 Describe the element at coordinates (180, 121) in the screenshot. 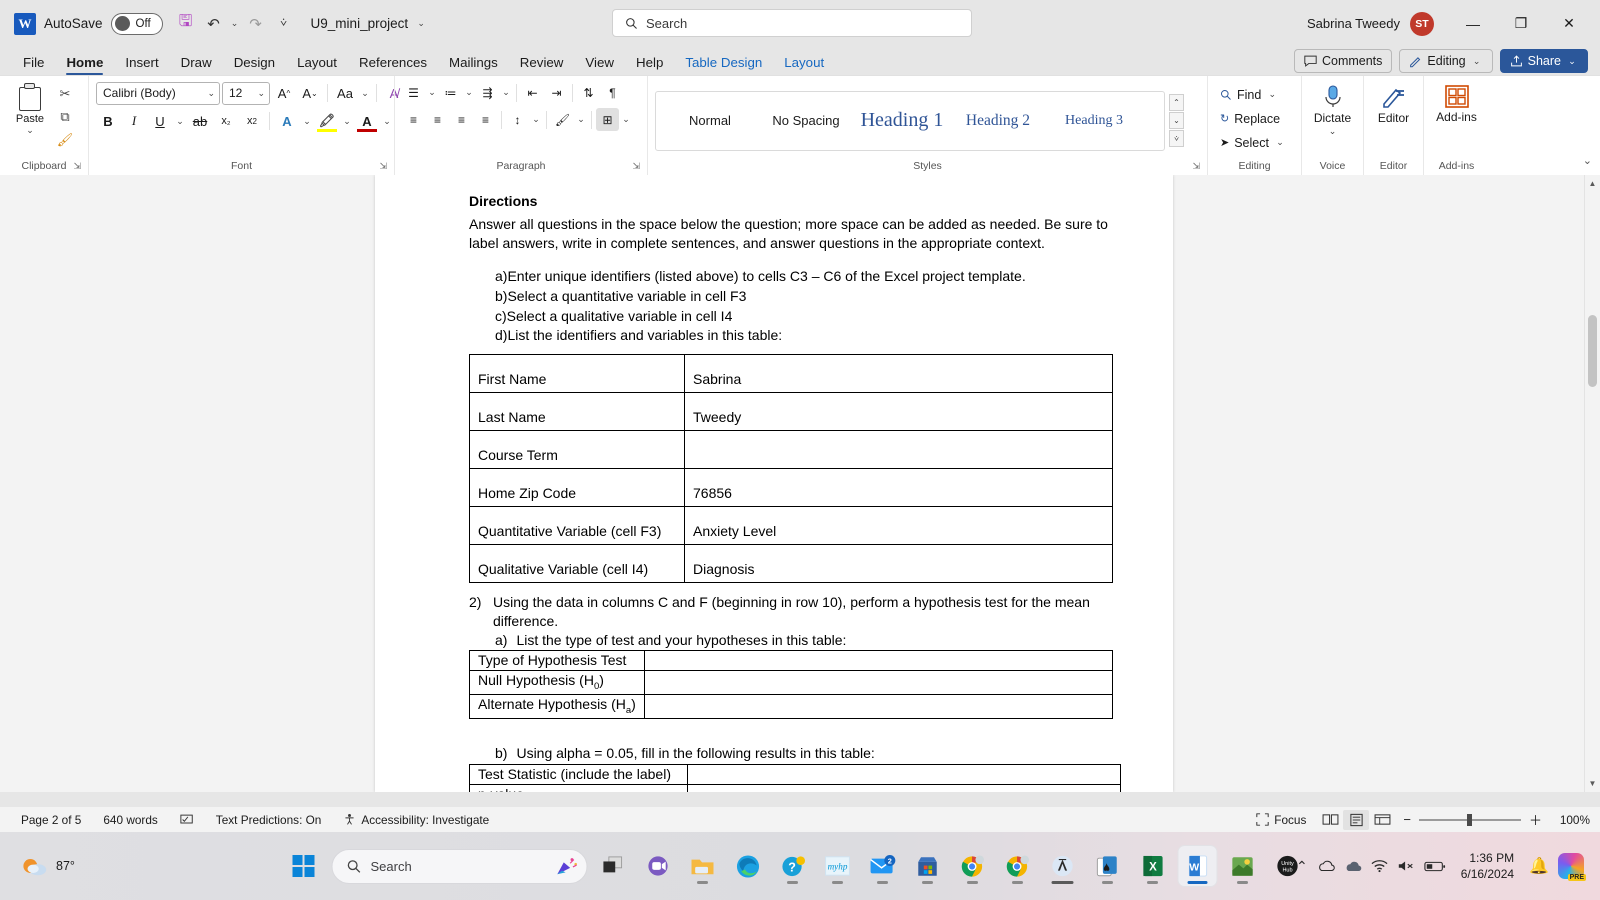

I see `underline-chevron-down-icon: ⌄` at that location.